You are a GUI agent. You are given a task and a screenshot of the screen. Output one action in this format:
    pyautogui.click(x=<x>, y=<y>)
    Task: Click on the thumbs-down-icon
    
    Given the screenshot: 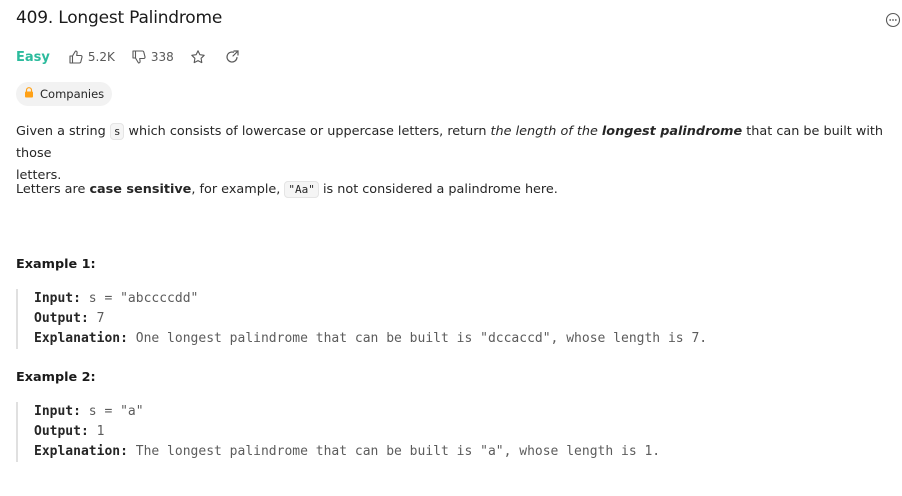 What is the action you would take?
    pyautogui.click(x=139, y=57)
    